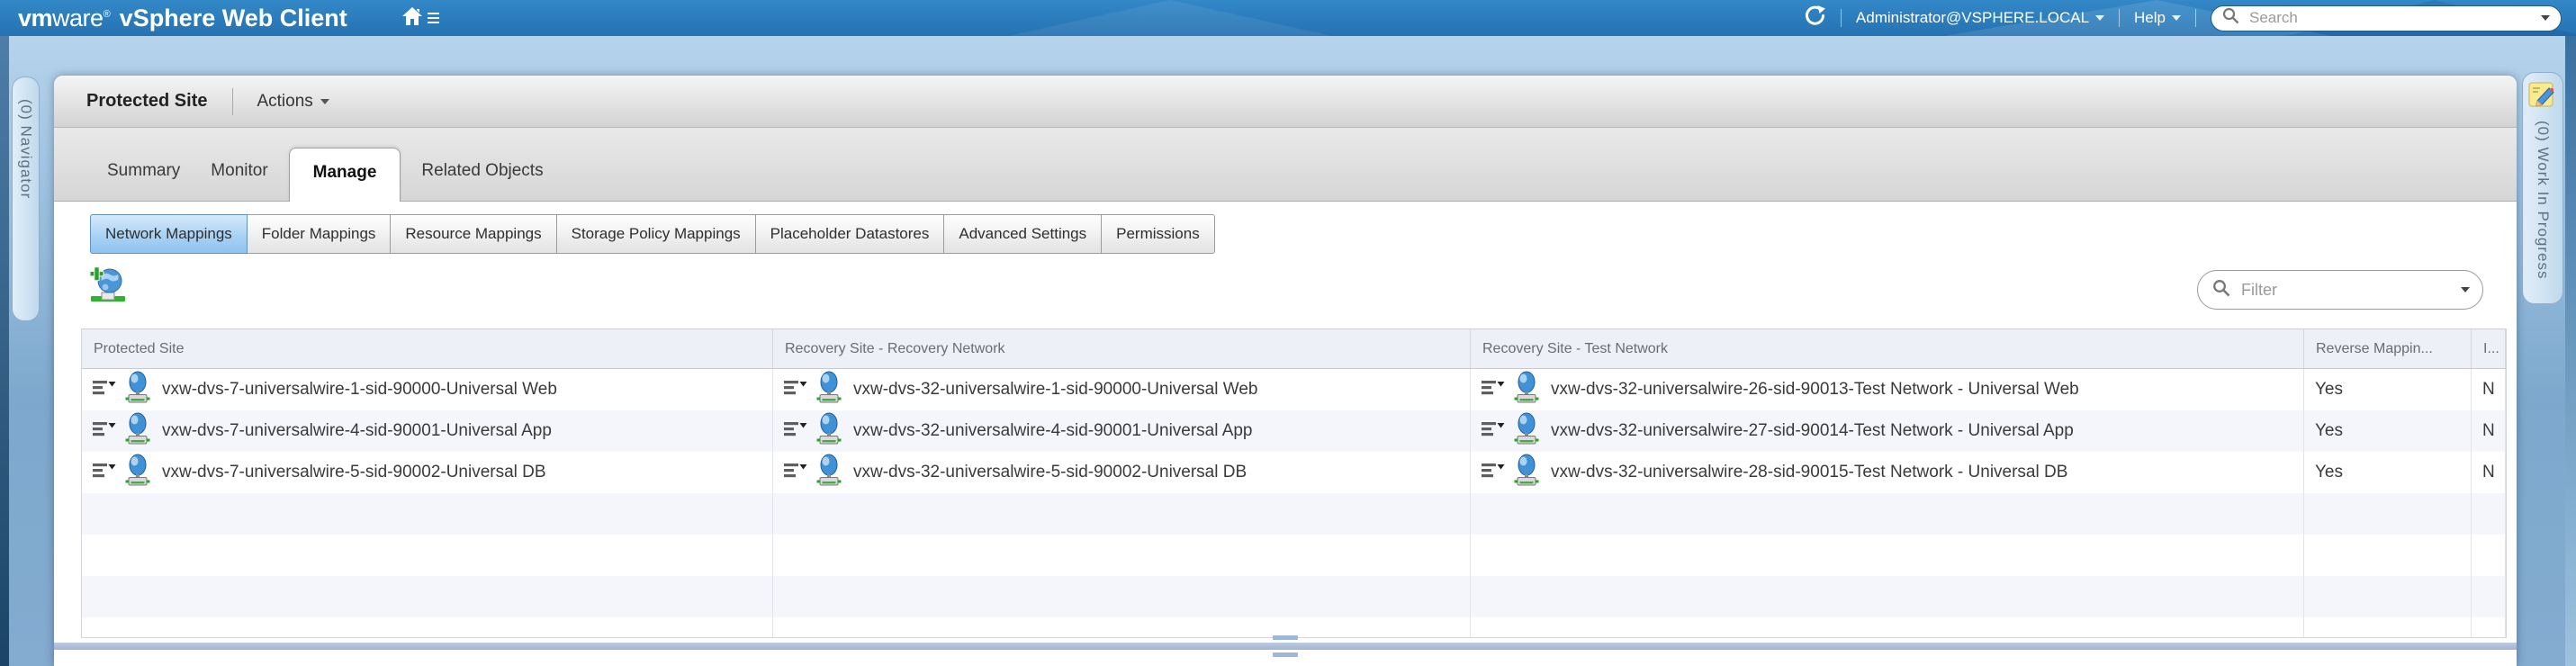 The image size is (2576, 666). I want to click on truncated-cell: N, so click(2489, 431).